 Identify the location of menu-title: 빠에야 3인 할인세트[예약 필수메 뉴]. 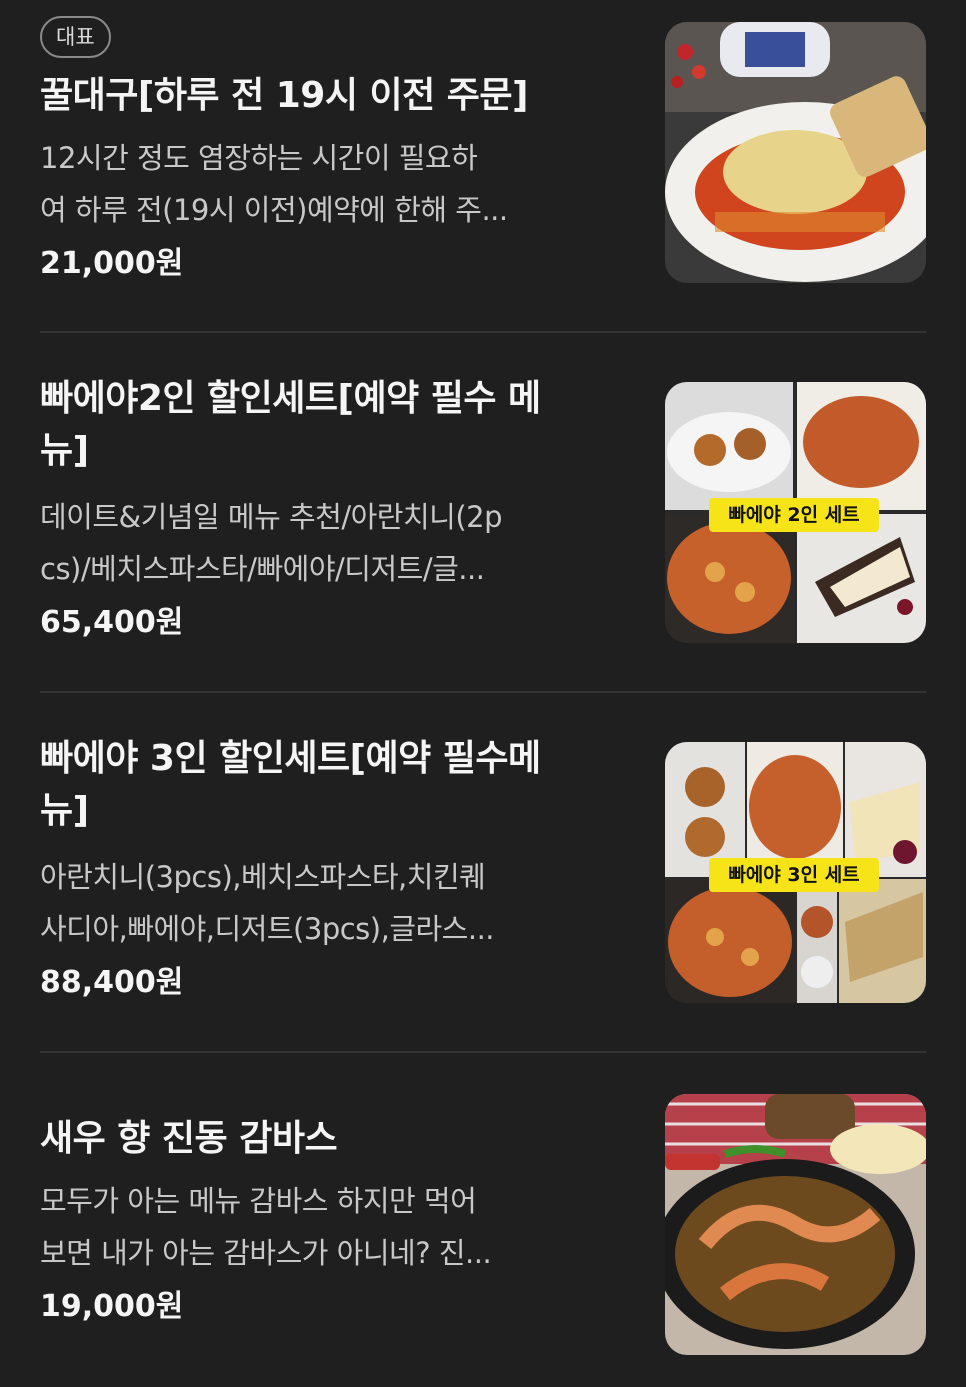
(335, 785).